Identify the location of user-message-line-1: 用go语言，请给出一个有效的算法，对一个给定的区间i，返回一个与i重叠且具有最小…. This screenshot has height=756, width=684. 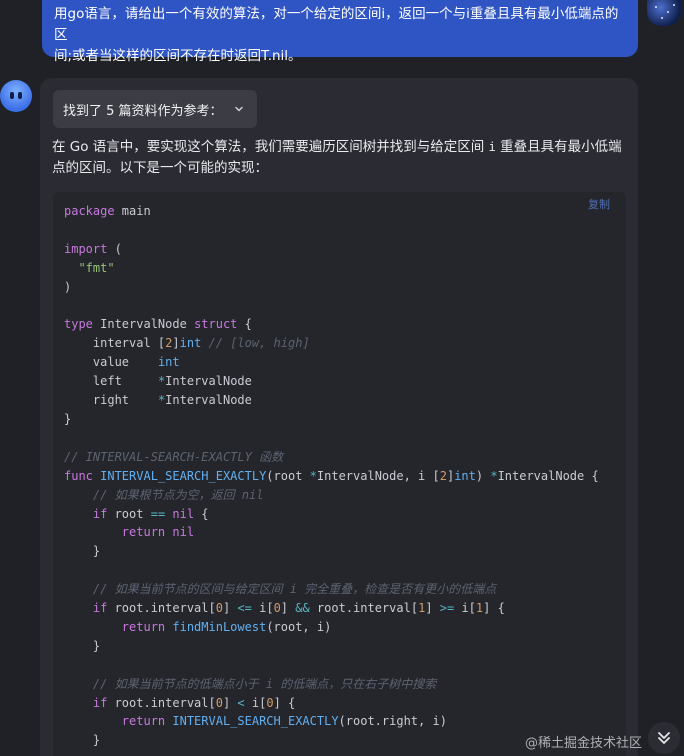
(336, 24).